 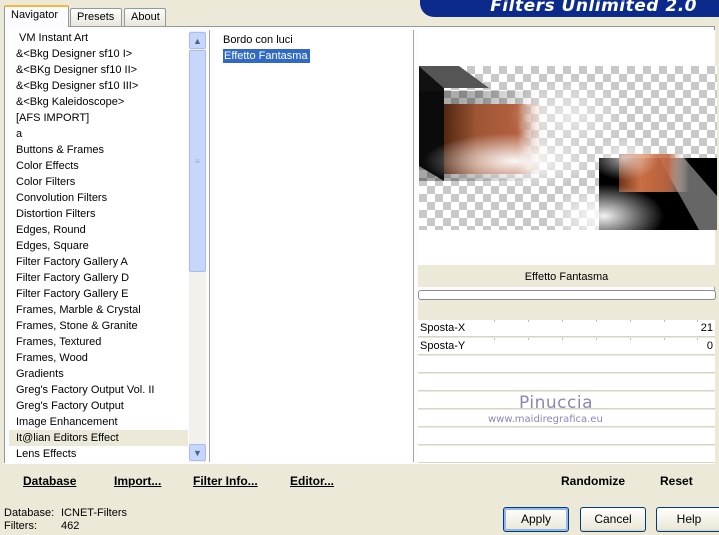 What do you see at coordinates (566, 346) in the screenshot?
I see `param-sposta-y: Sposta-Y 0` at bounding box center [566, 346].